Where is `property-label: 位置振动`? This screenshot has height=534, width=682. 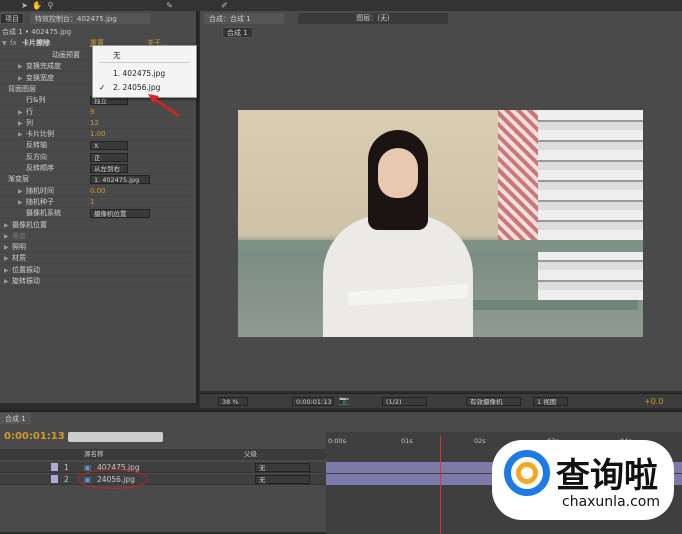
property-label: 位置振动 is located at coordinates (26, 269).